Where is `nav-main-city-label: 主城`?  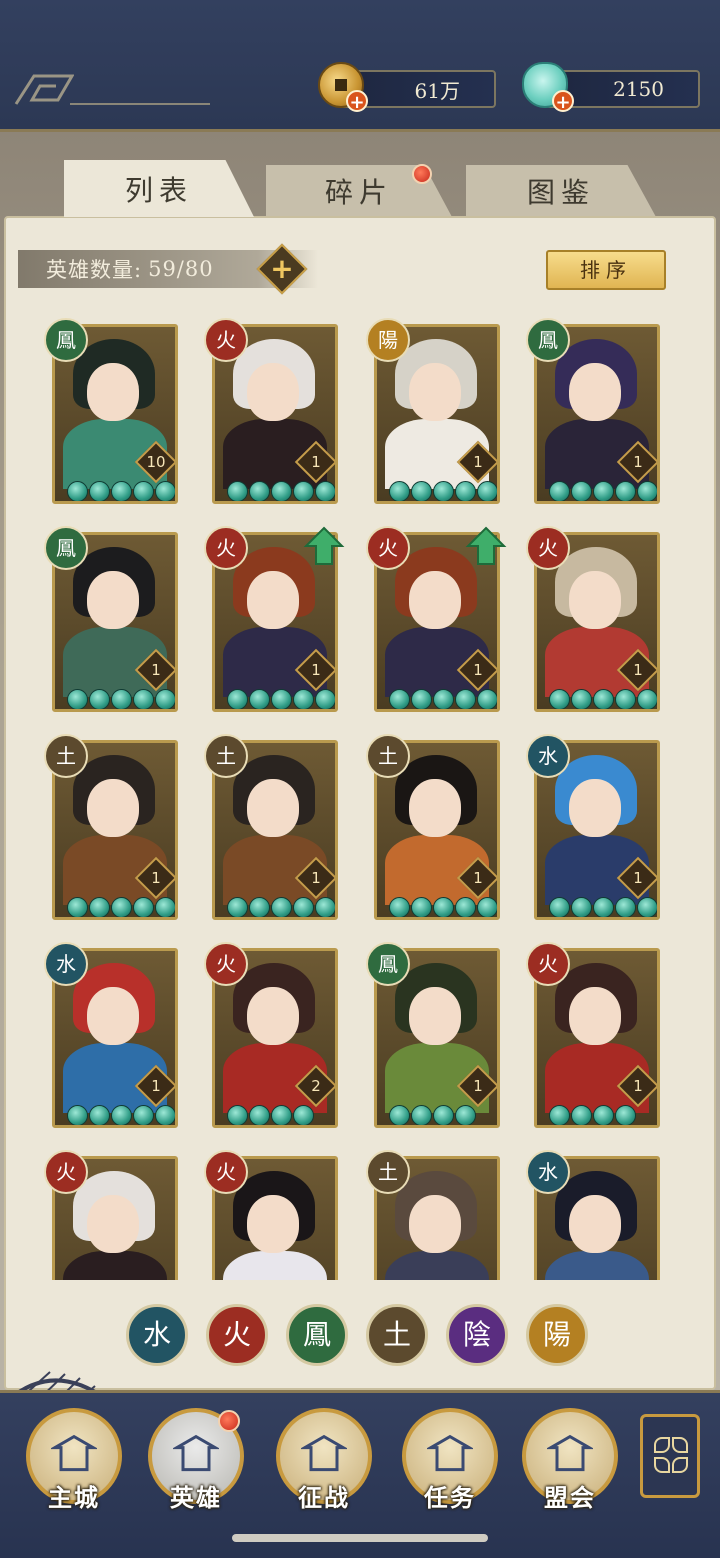
nav-main-city-label: 主城 is located at coordinates (74, 1497).